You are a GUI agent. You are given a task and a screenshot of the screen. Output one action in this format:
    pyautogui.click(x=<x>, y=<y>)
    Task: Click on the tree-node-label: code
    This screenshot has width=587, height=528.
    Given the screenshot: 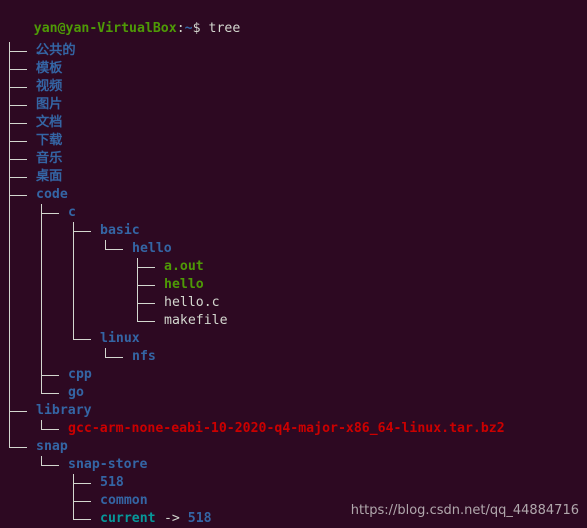 What is the action you would take?
    pyautogui.click(x=52, y=195)
    